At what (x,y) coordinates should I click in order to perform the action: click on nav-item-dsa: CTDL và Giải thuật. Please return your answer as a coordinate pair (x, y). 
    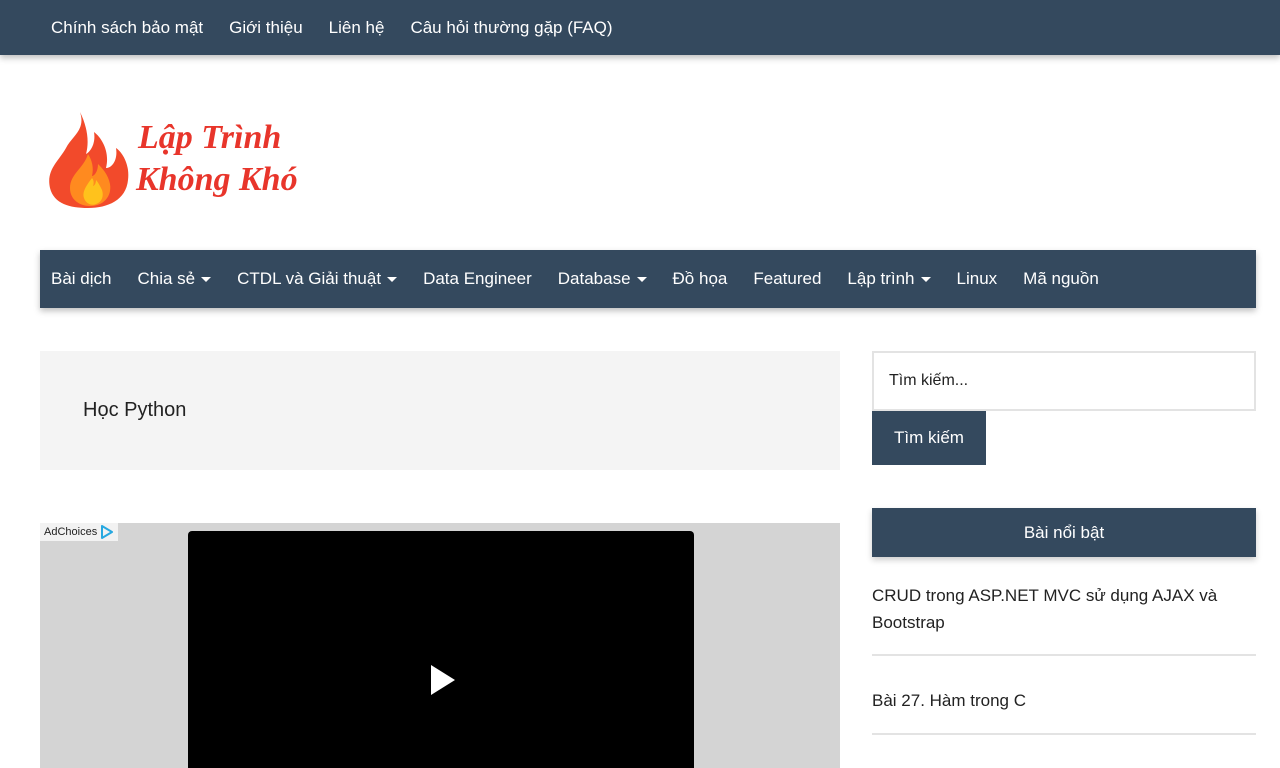
    Looking at the image, I should click on (317, 279).